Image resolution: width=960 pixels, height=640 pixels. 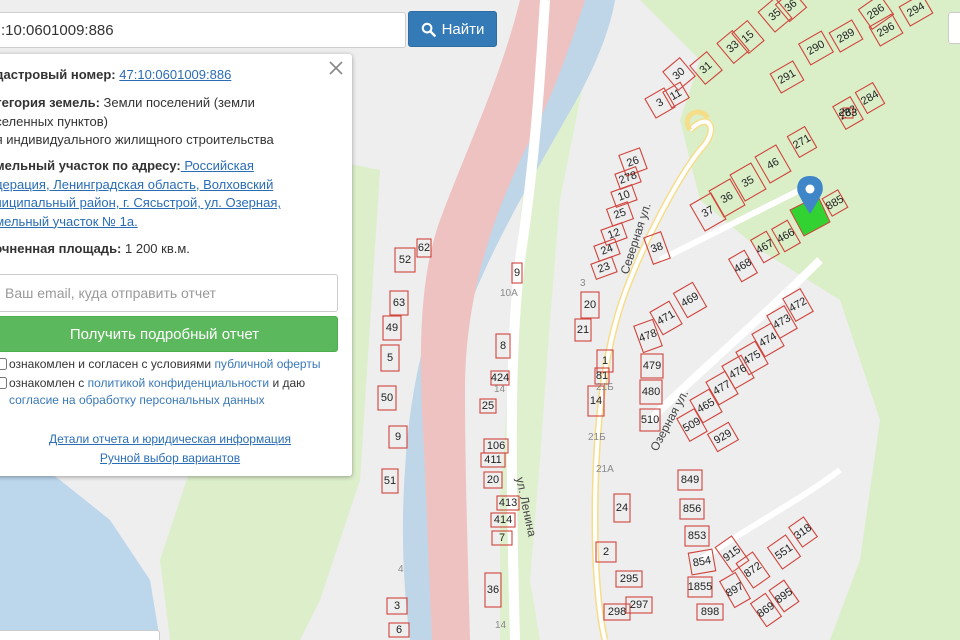 What do you see at coordinates (493, 590) in the screenshot?
I see `parcel-number-label: 36` at bounding box center [493, 590].